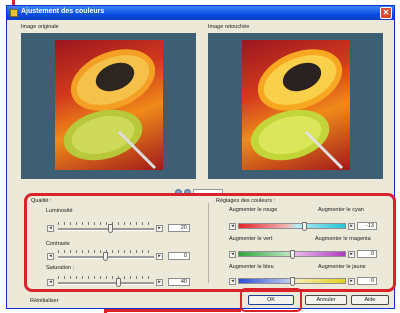 The image size is (400, 313). I want to click on increase-blue-label: Augmenter le bleu, so click(251, 267).